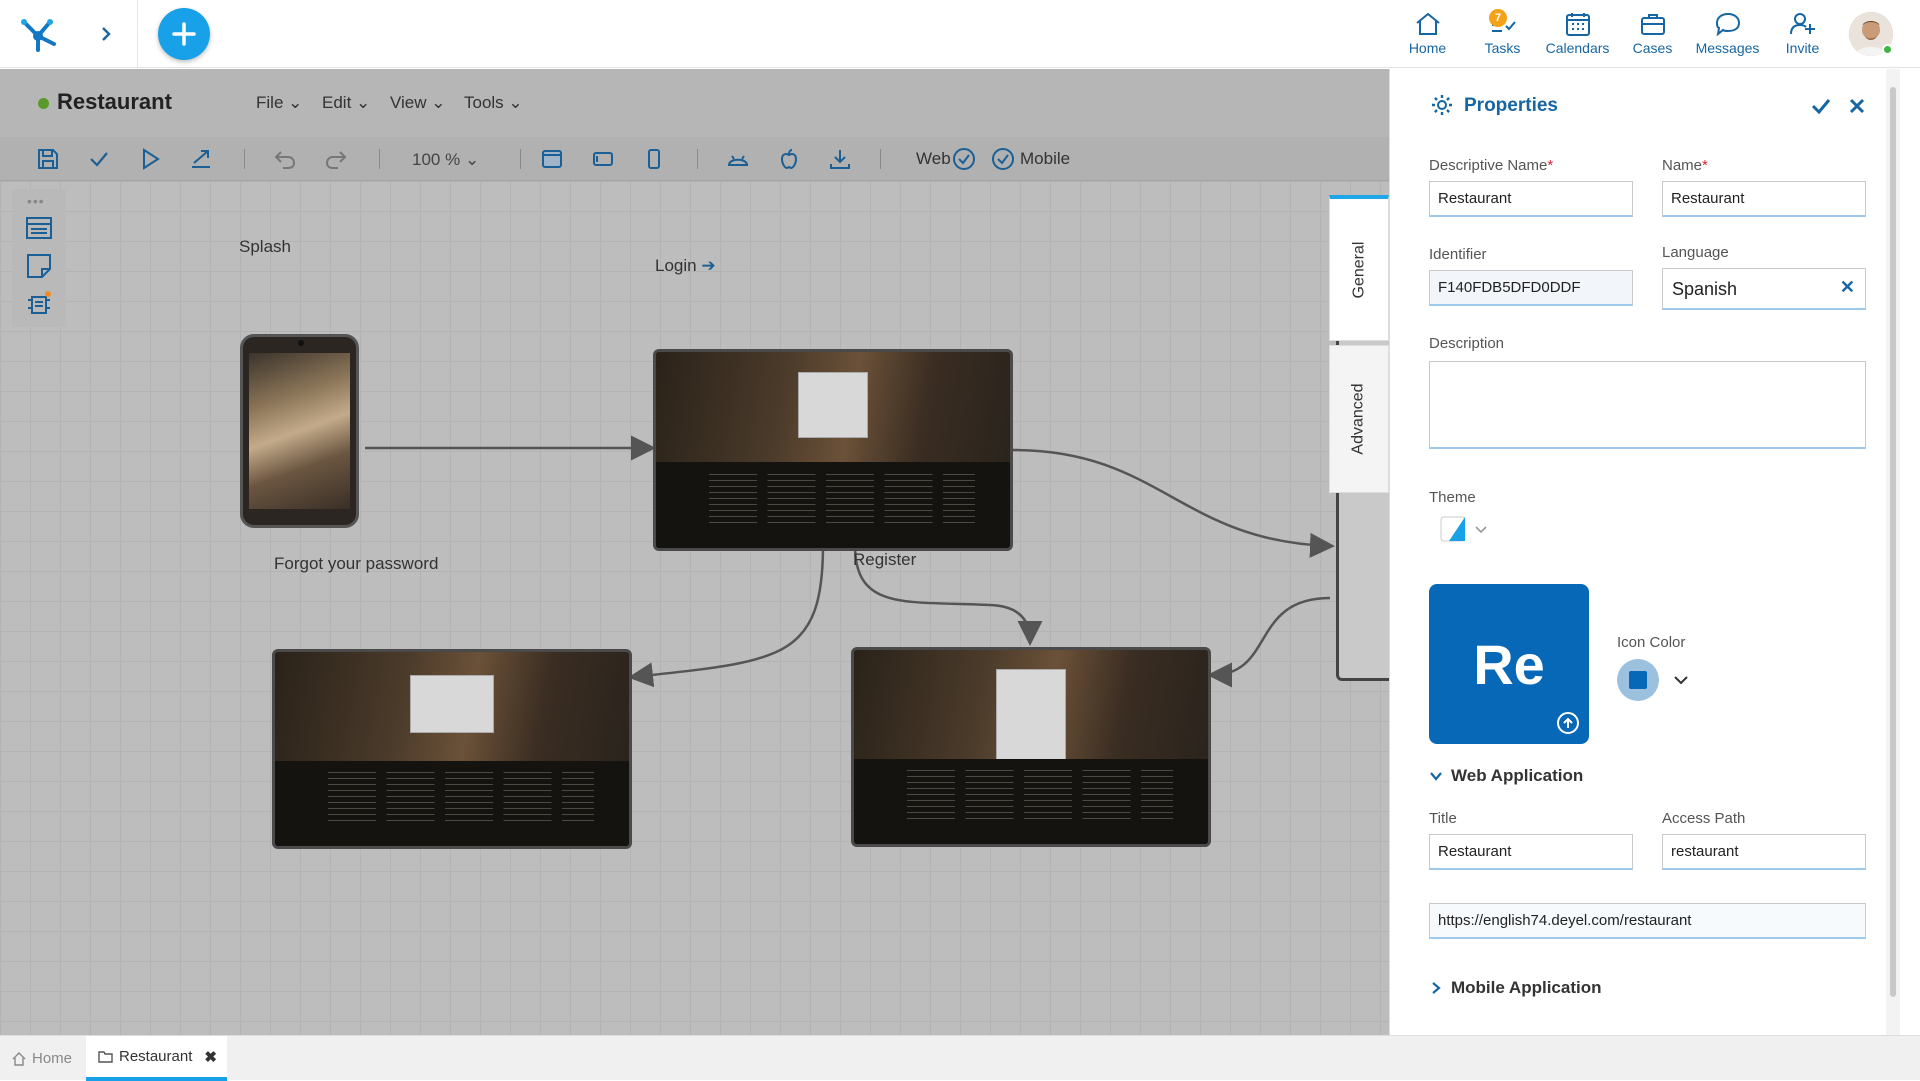 Image resolution: width=1920 pixels, height=1081 pixels. I want to click on theme-swatch-icon, so click(1453, 529).